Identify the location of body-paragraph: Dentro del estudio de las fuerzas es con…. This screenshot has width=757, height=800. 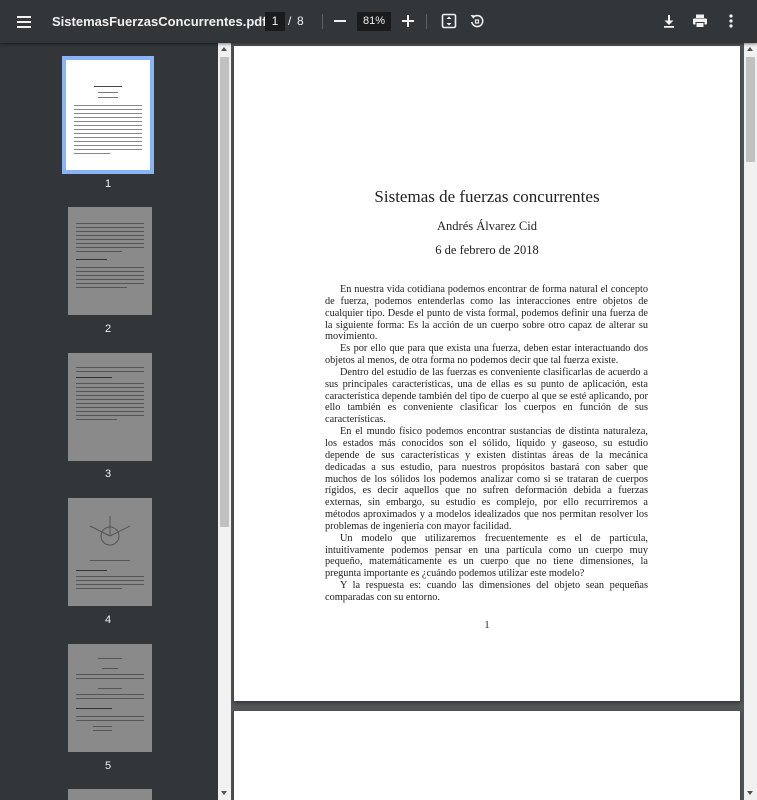
(486, 396).